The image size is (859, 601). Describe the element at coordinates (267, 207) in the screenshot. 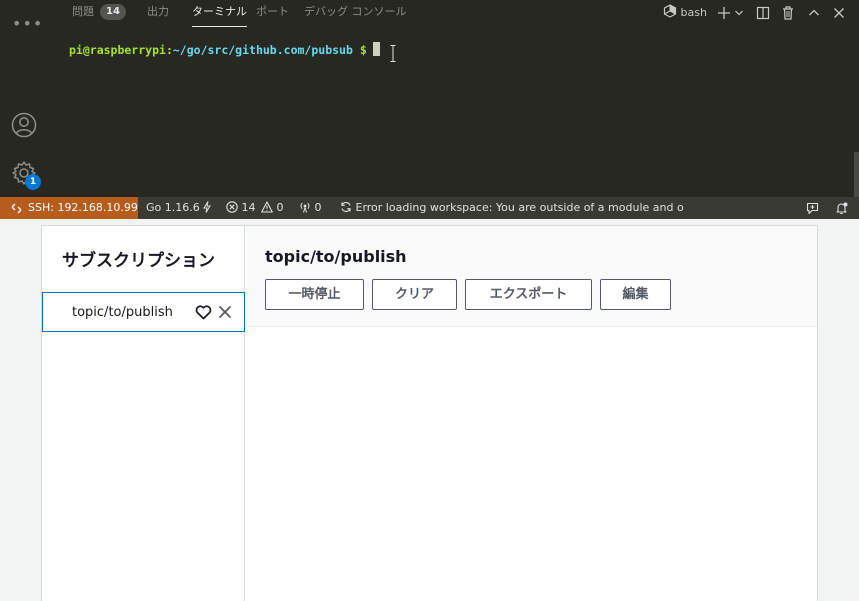

I see `warning-icon` at that location.